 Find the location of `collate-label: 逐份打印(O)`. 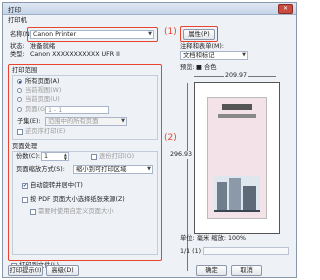

collate-label: 逐份打印(O) is located at coordinates (117, 156).